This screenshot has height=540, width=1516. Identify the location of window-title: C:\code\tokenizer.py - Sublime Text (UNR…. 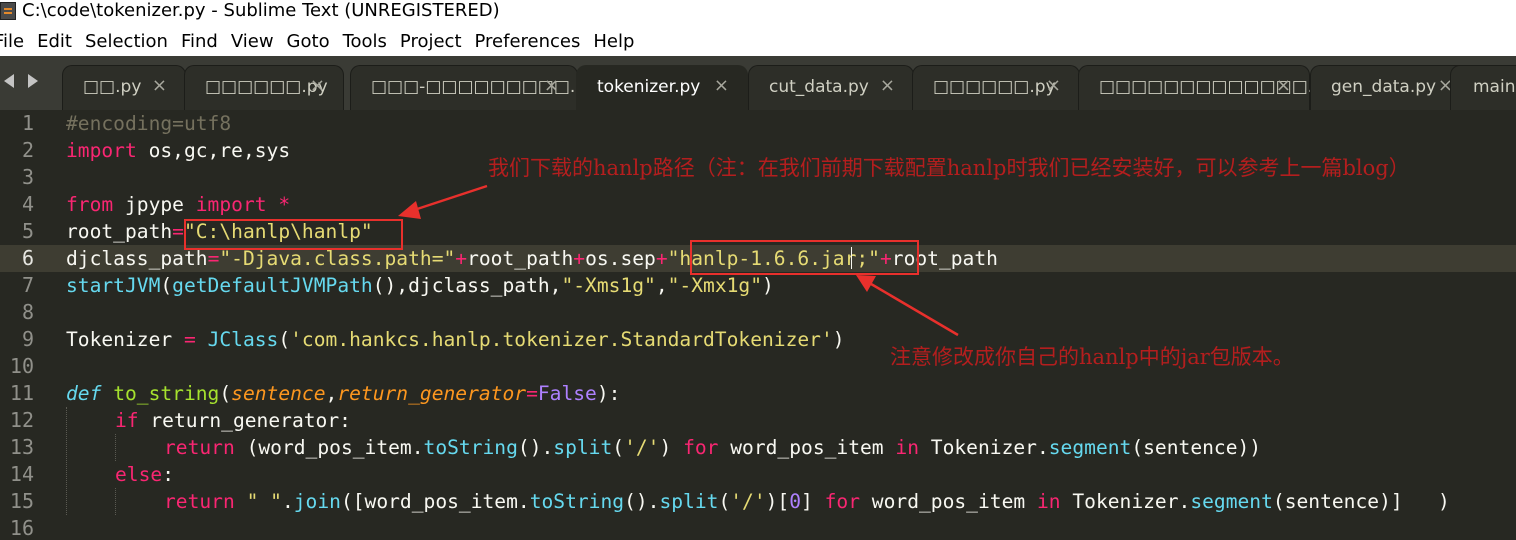
(261, 10).